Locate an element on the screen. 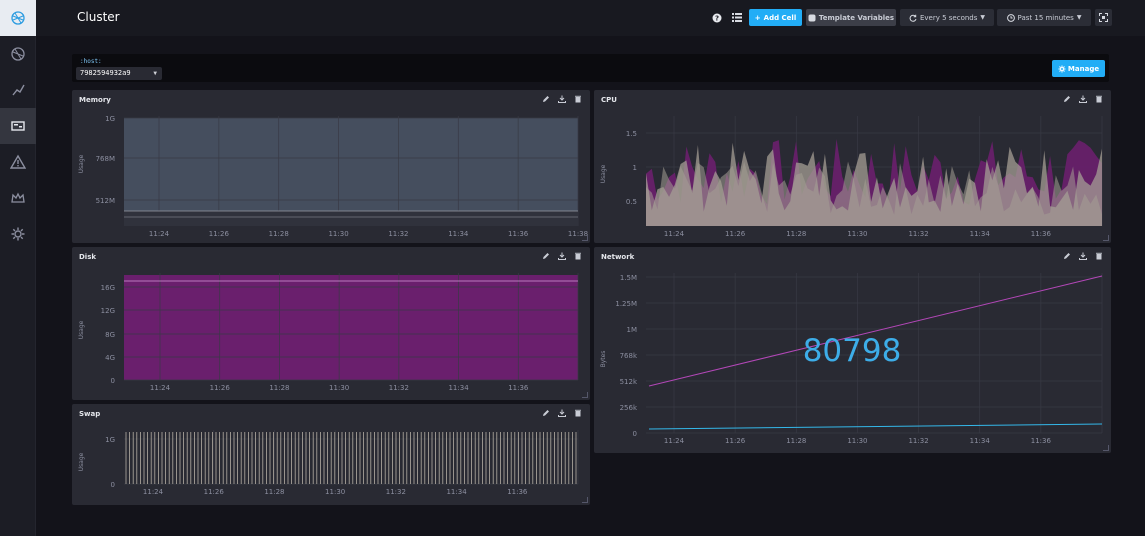 The image size is (1145, 536). logo-icon is located at coordinates (18, 18).